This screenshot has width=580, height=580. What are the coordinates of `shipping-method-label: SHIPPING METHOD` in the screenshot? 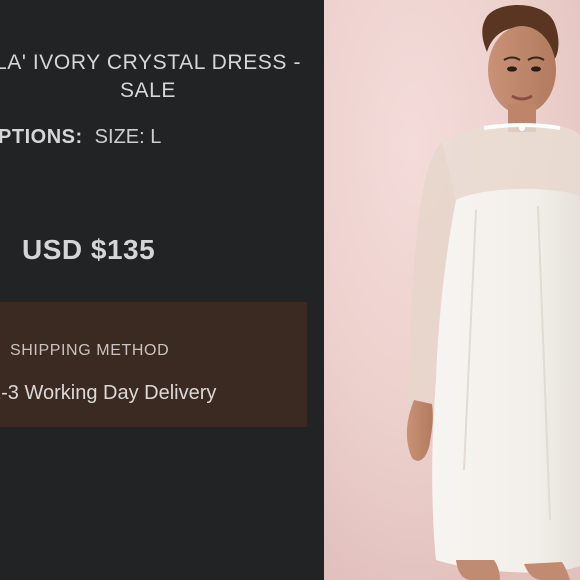 It's located at (90, 350).